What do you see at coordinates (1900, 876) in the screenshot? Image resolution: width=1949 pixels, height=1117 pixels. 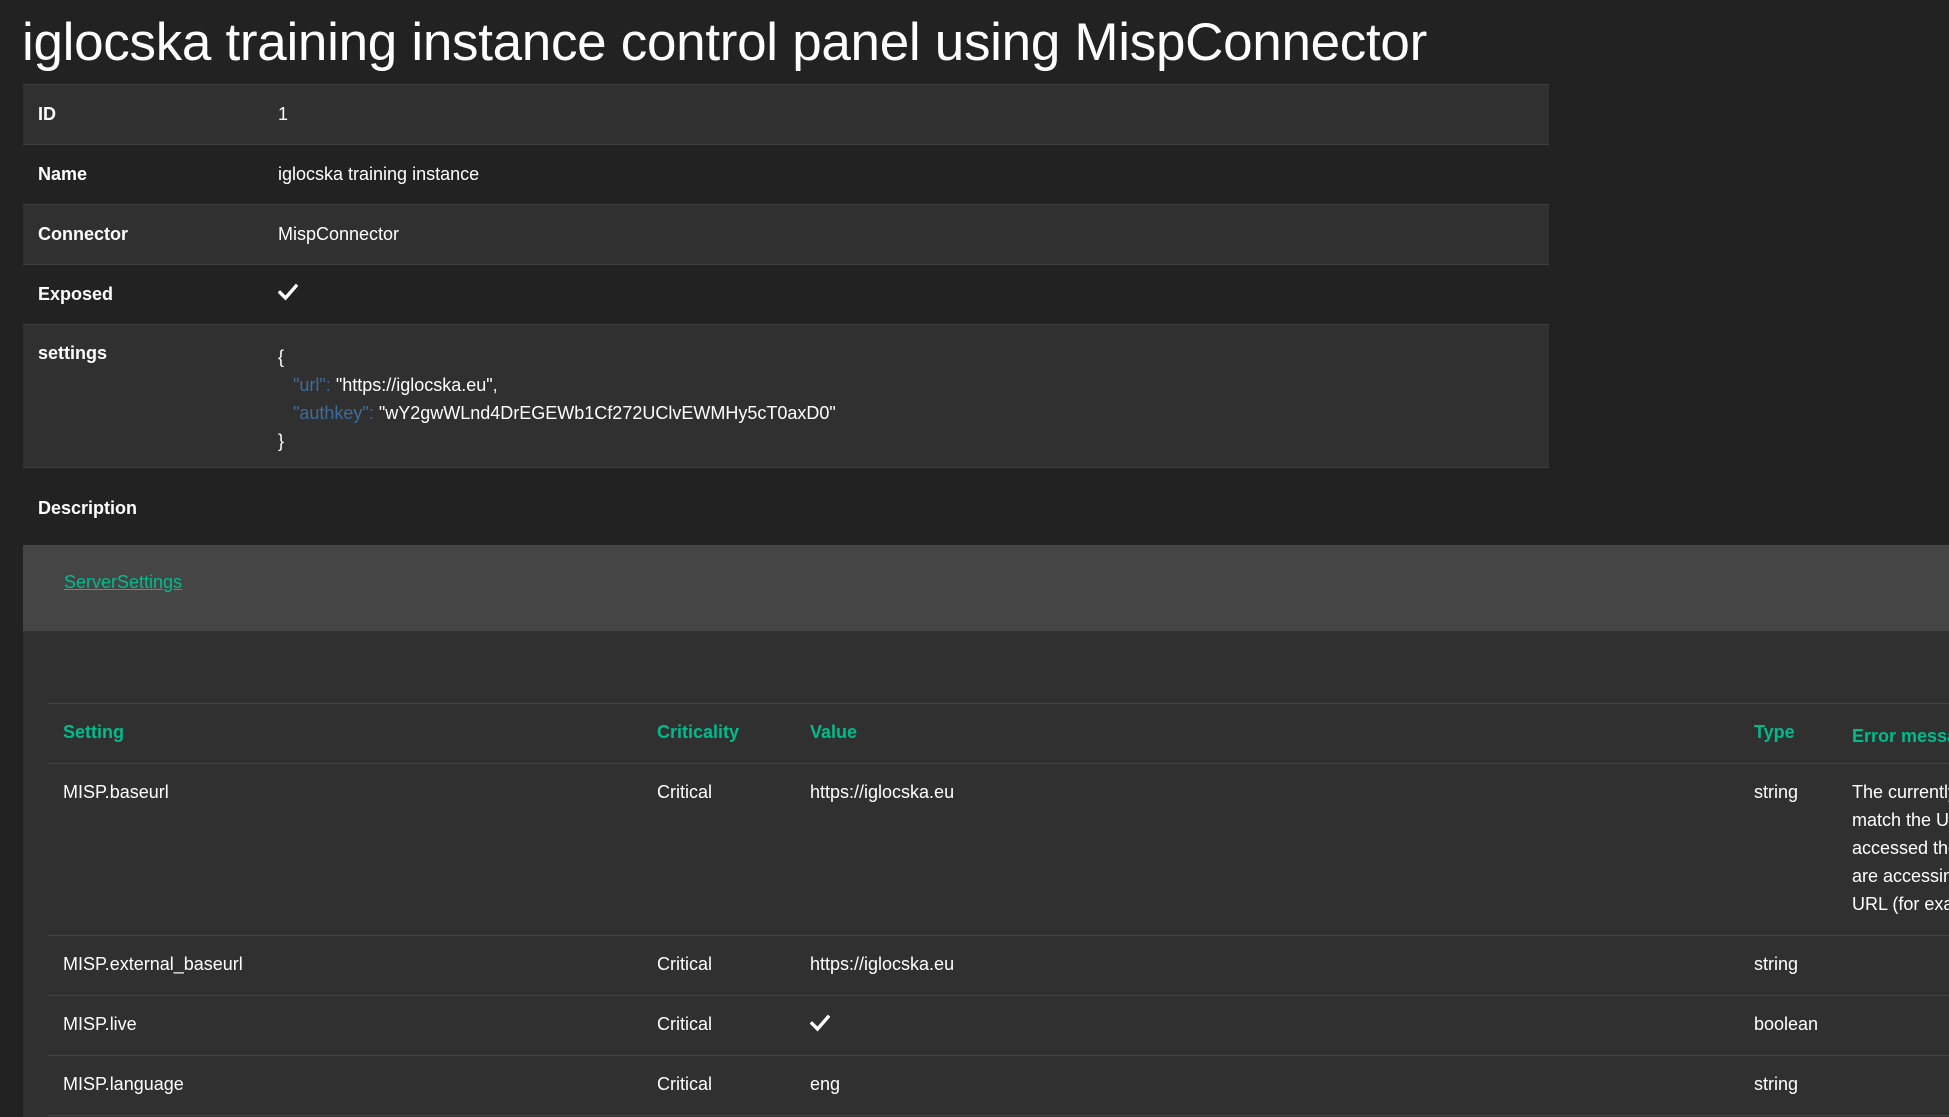 I see `error-line: are accessing t` at bounding box center [1900, 876].